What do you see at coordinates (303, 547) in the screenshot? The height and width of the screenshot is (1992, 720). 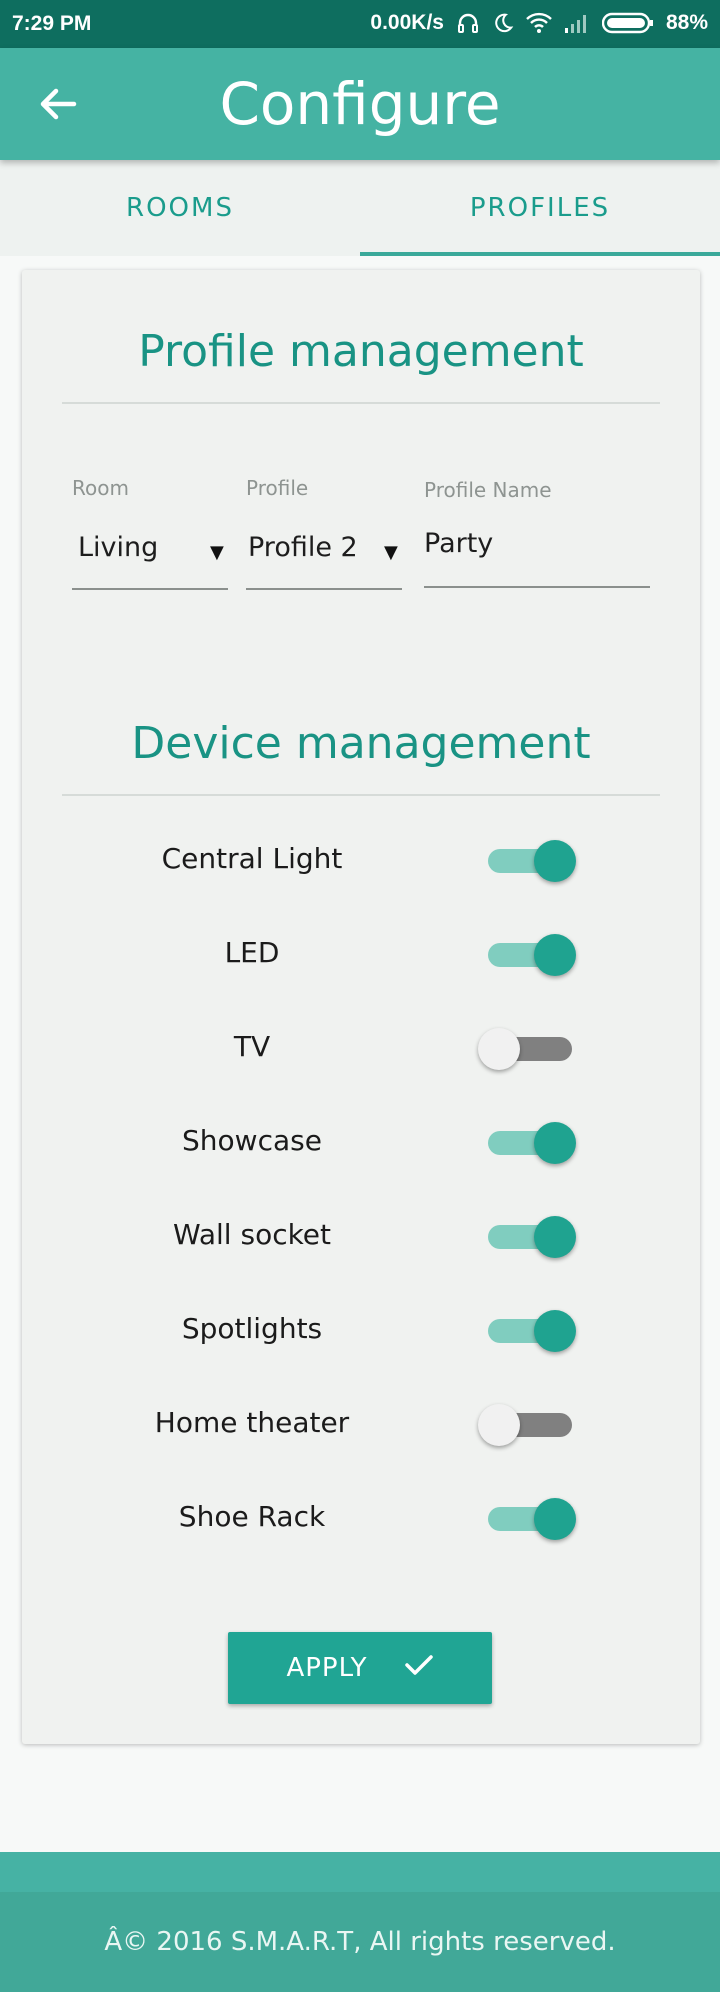 I see `profile-value: Profile 2` at bounding box center [303, 547].